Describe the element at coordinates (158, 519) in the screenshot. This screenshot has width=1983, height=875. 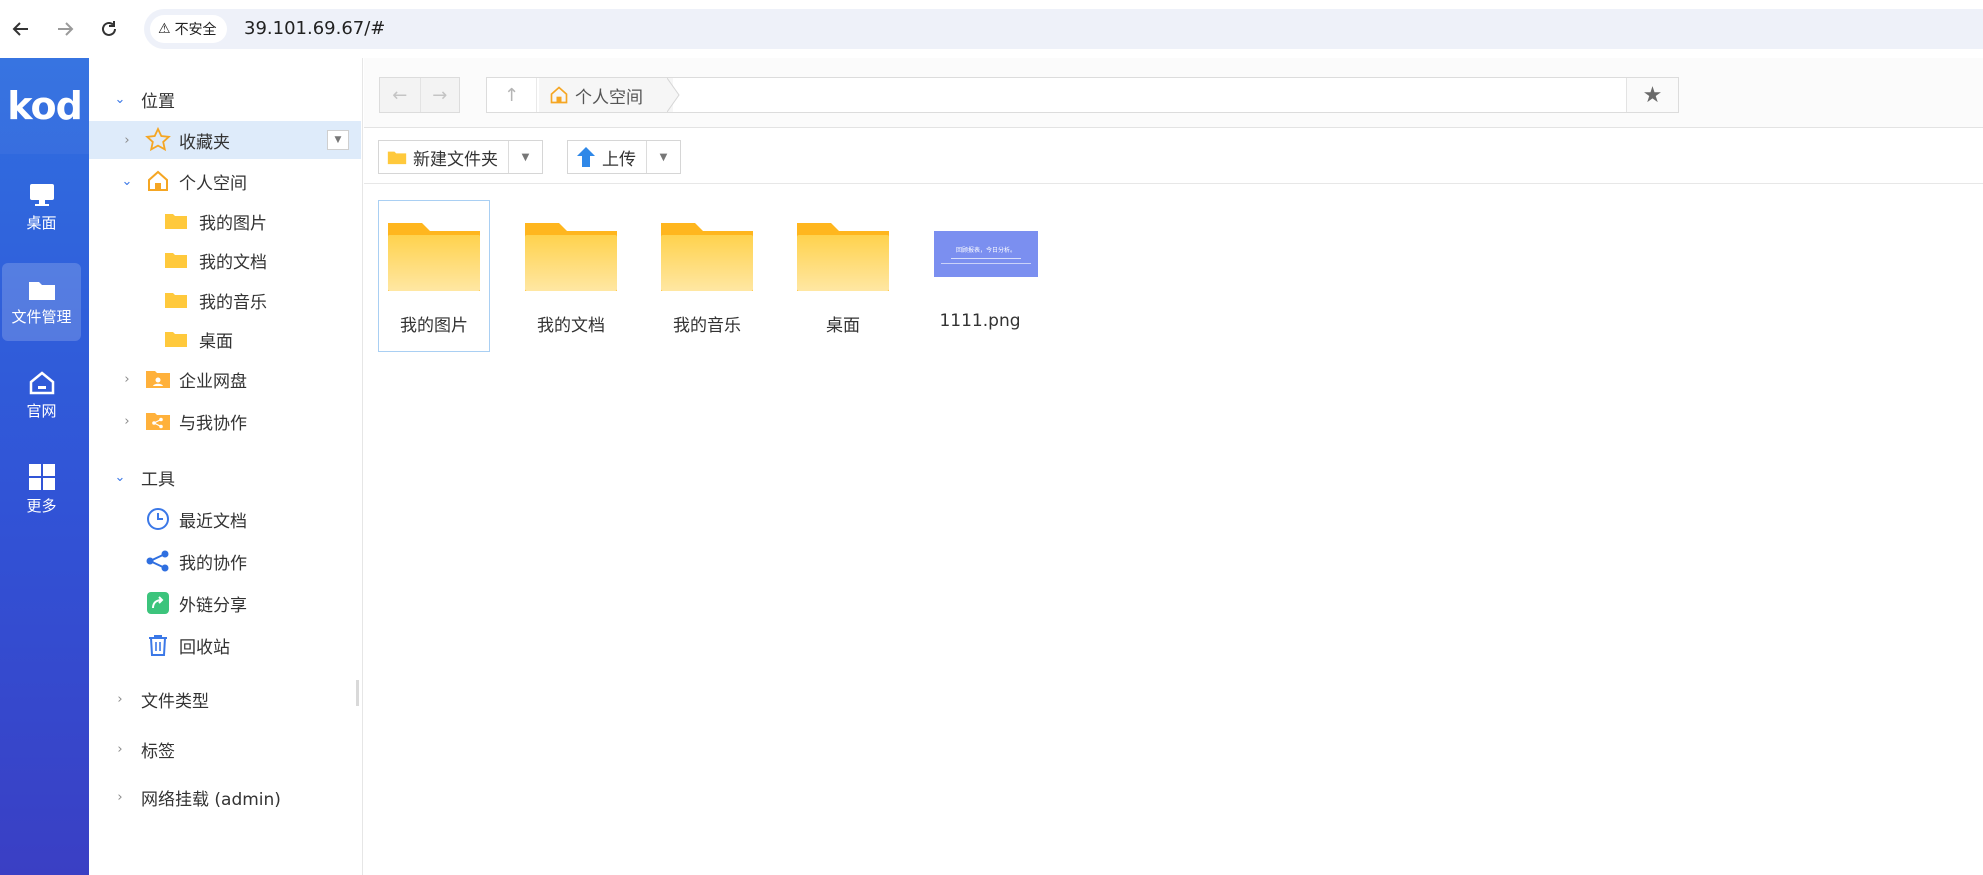
I see `clock-icon` at that location.